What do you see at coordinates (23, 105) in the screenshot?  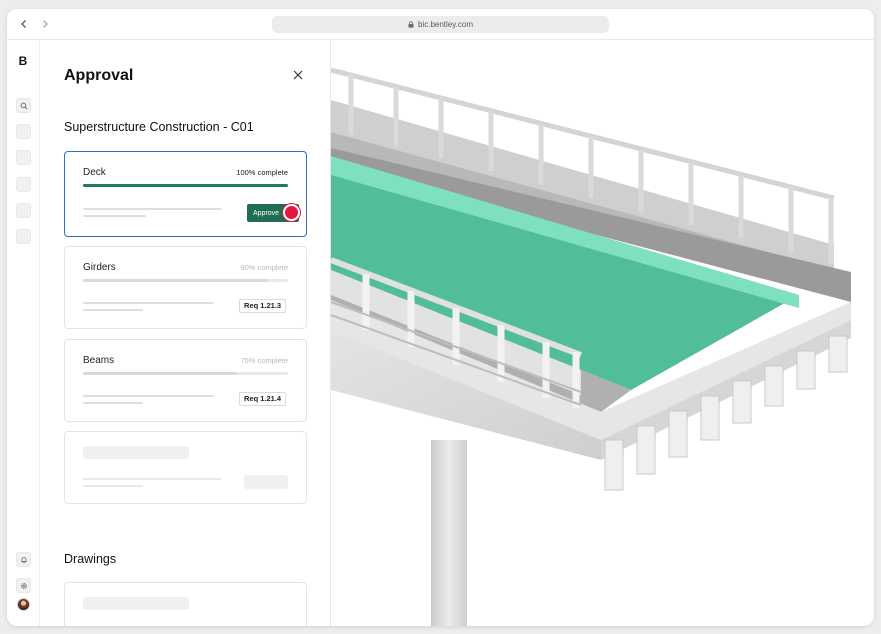 I see `search-icon` at bounding box center [23, 105].